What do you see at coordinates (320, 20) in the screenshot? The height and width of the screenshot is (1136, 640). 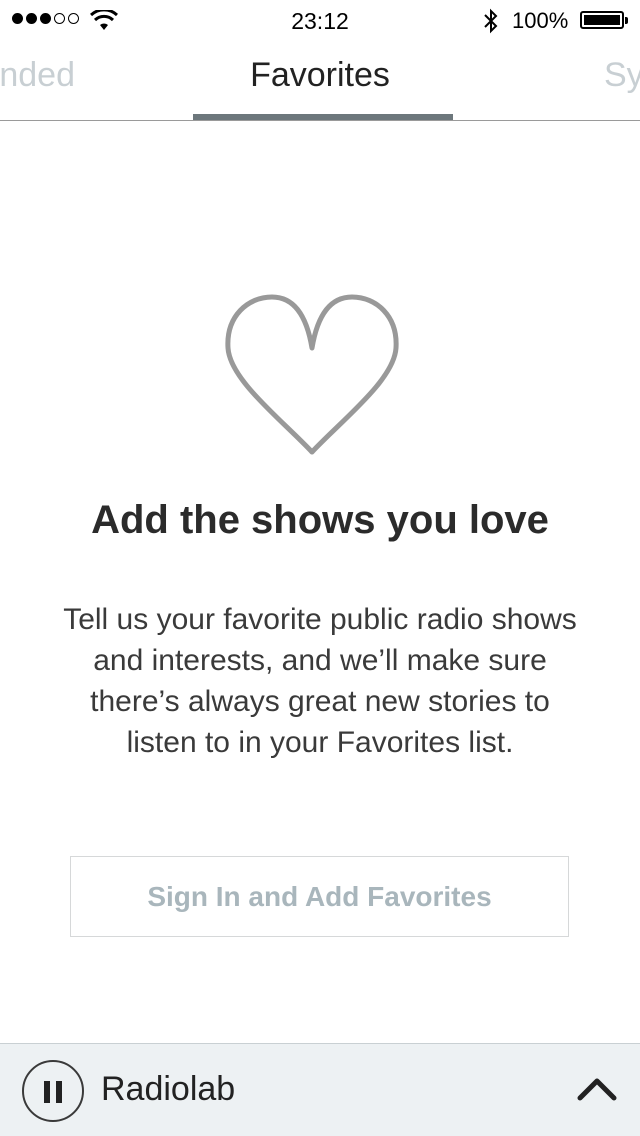 I see `status-bar: 23:12 100%` at bounding box center [320, 20].